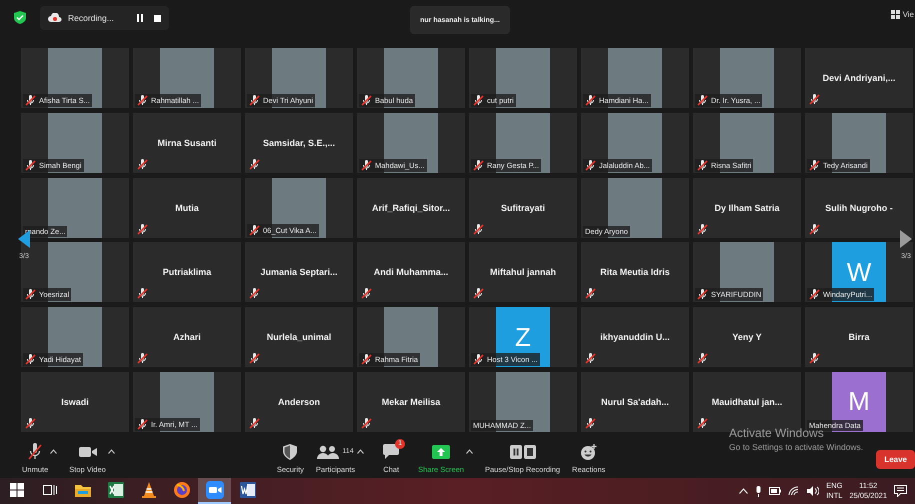 Image resolution: width=915 pixels, height=504 pixels. What do you see at coordinates (743, 491) in the screenshot?
I see `chevron-up-icon` at bounding box center [743, 491].